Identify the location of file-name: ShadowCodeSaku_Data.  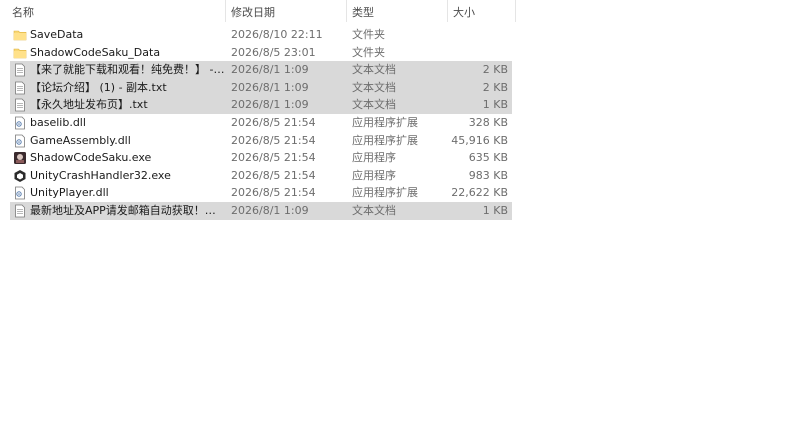
(95, 52).